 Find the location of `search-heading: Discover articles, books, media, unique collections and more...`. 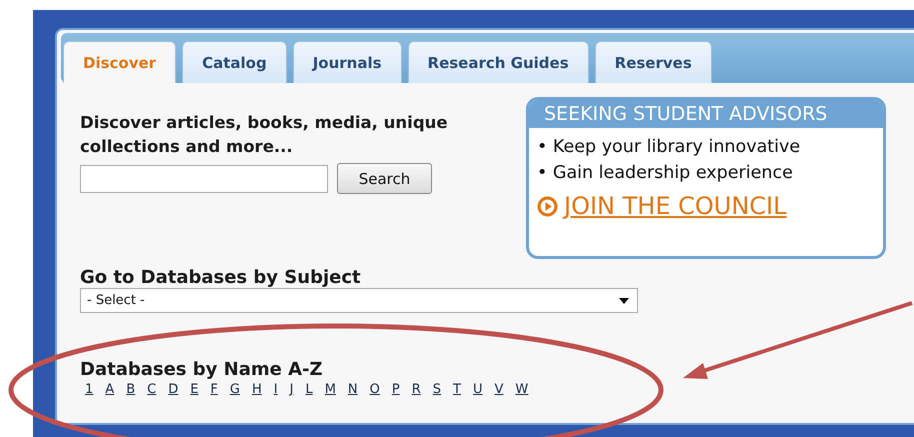

search-heading: Discover articles, books, media, unique collections and more... is located at coordinates (264, 135).